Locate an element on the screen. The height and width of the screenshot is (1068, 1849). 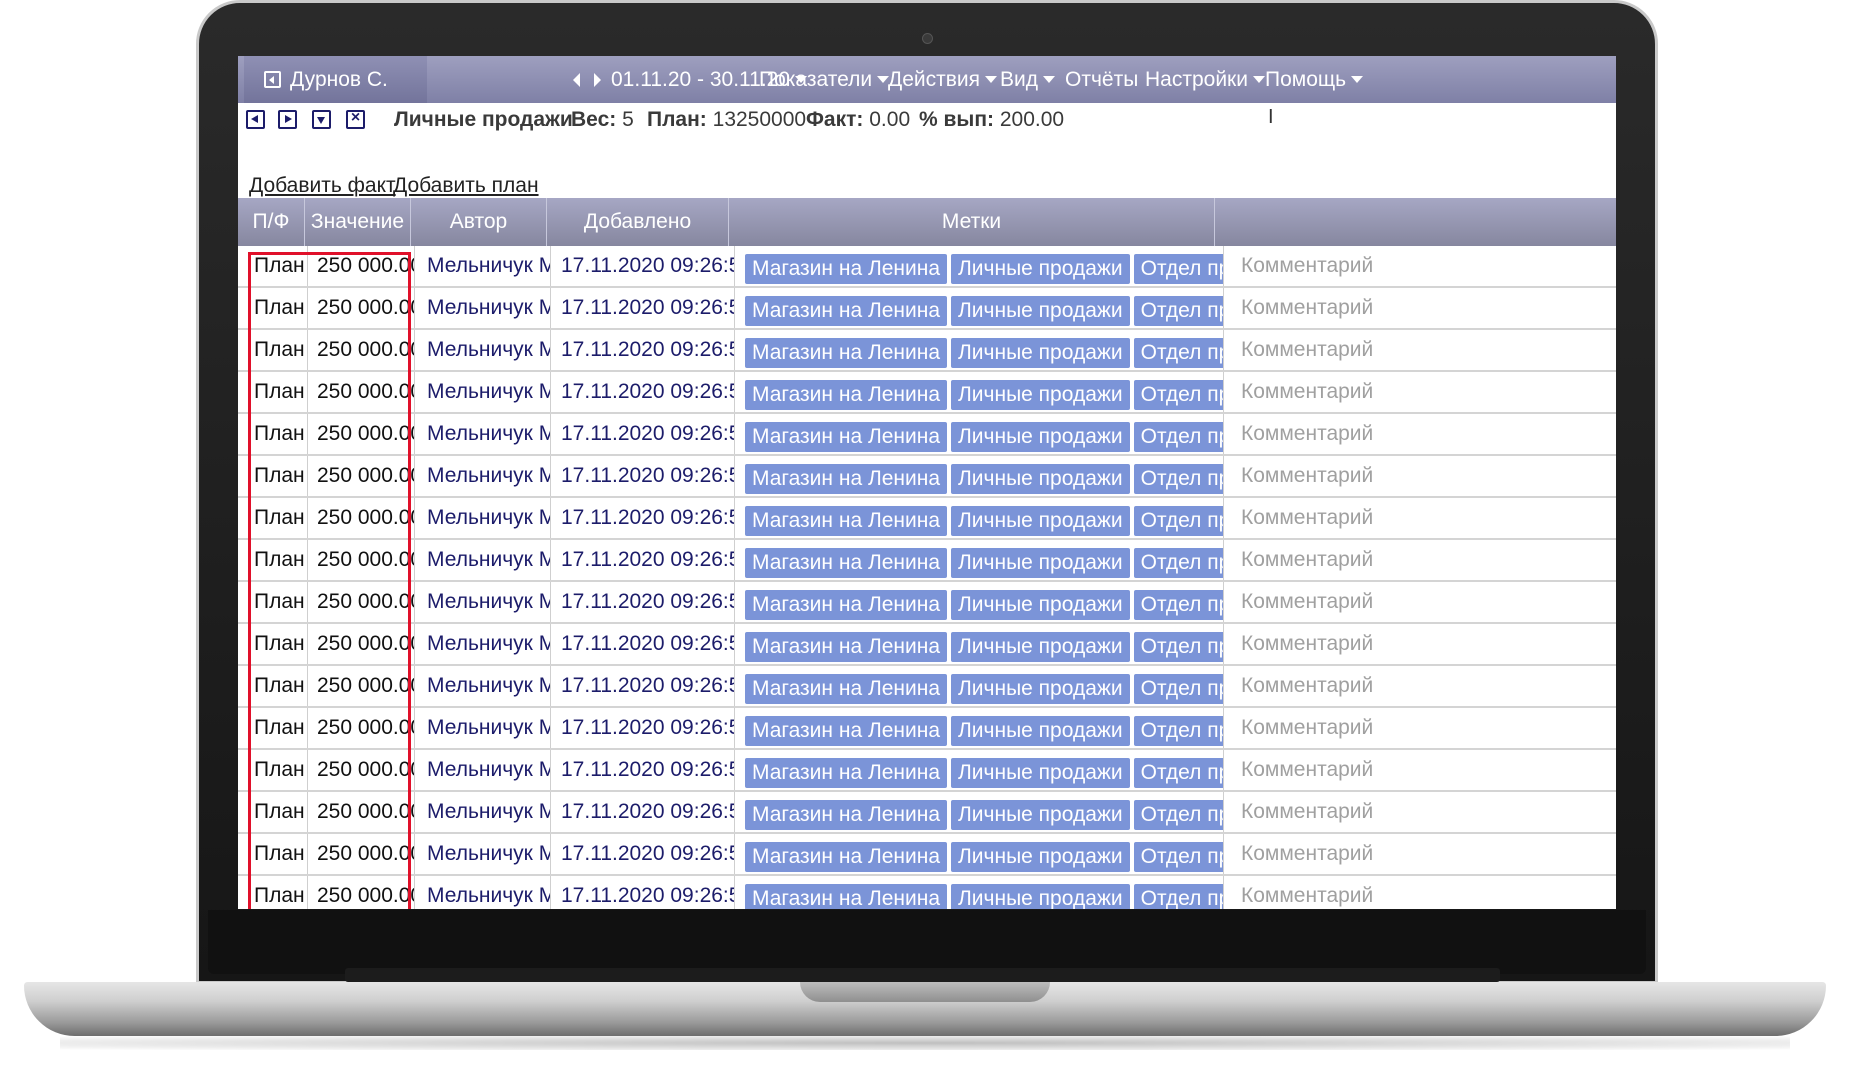
menu-view: Вид is located at coordinates (1027, 79).